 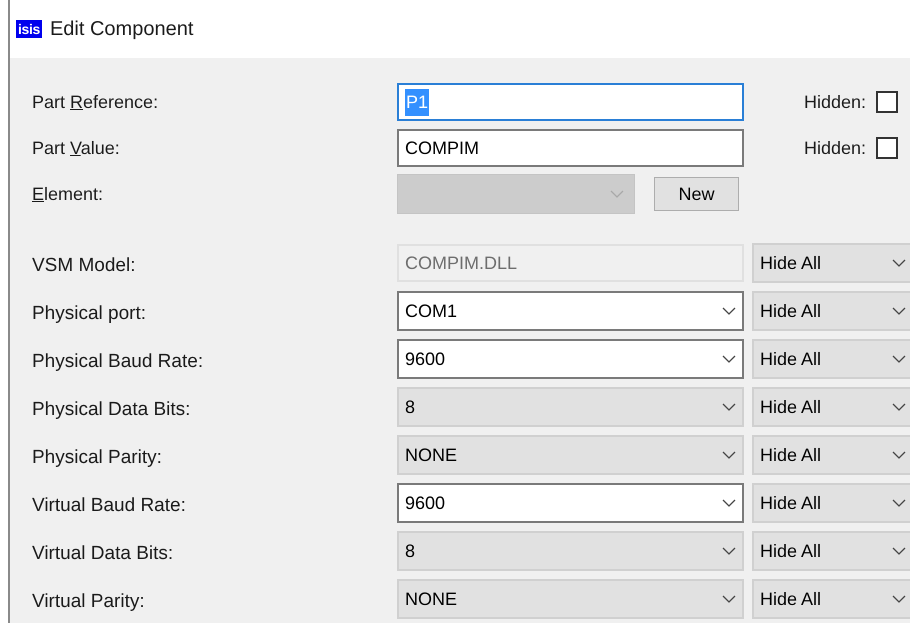 I want to click on property-label: Virtual Parity:, so click(x=89, y=602).